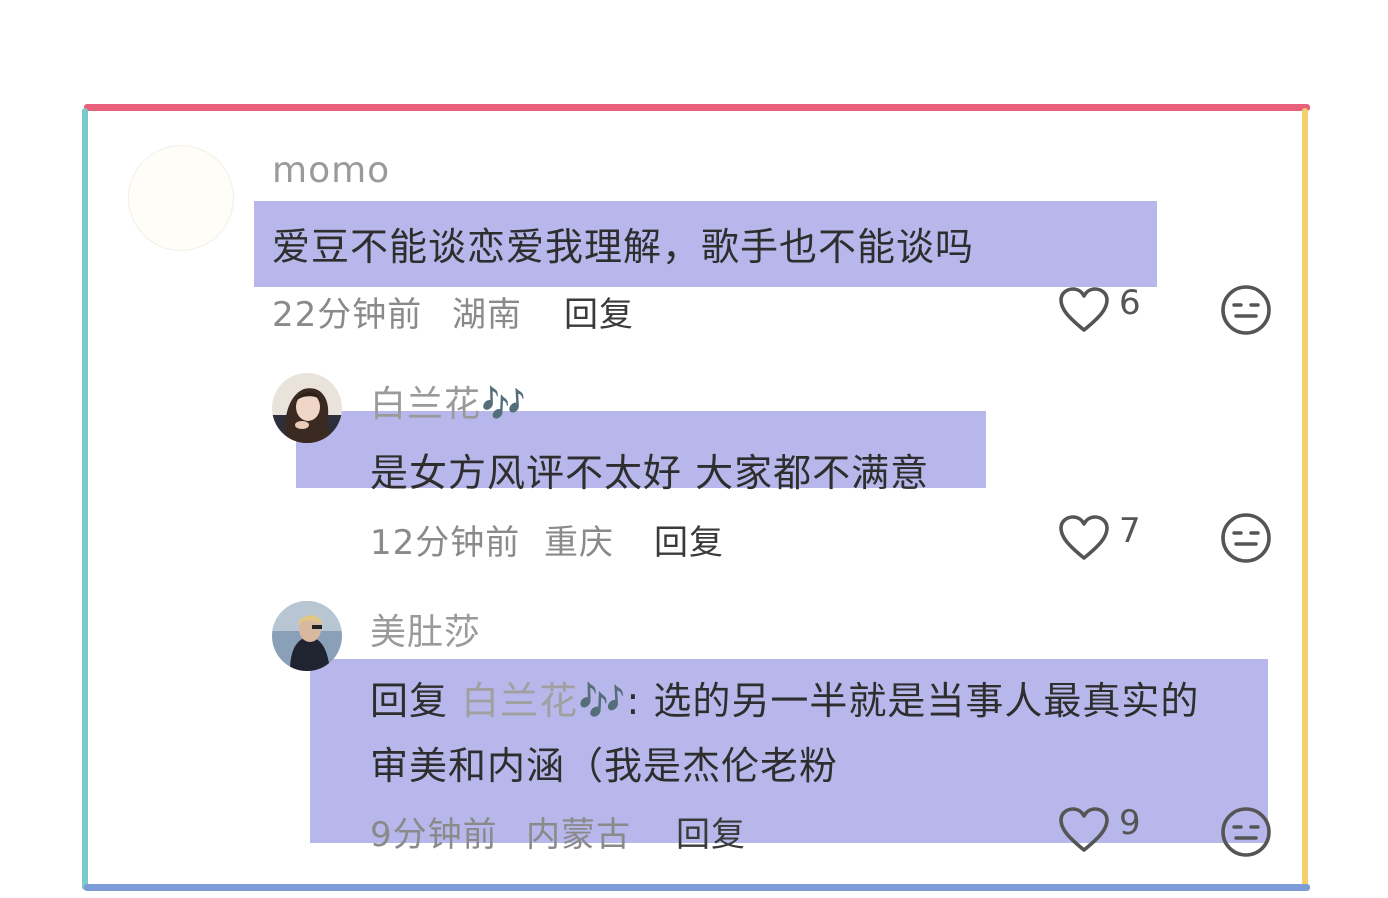 The image size is (1388, 898). What do you see at coordinates (650, 473) in the screenshot?
I see `comment-content: 是女方风评不太好 大家都不满意` at bounding box center [650, 473].